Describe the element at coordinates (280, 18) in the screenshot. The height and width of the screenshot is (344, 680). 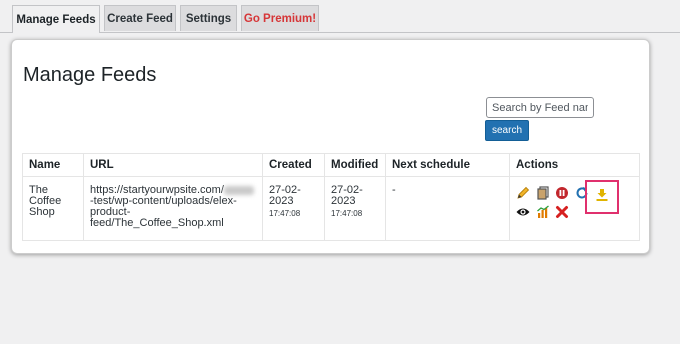
I see `tab-go-premium: Go Premium!` at that location.